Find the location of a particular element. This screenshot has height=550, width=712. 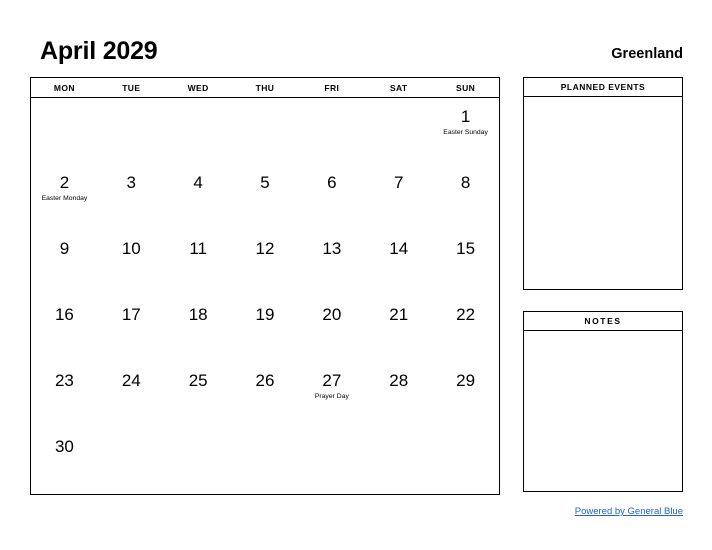

region-label: Greenland is located at coordinates (647, 54).